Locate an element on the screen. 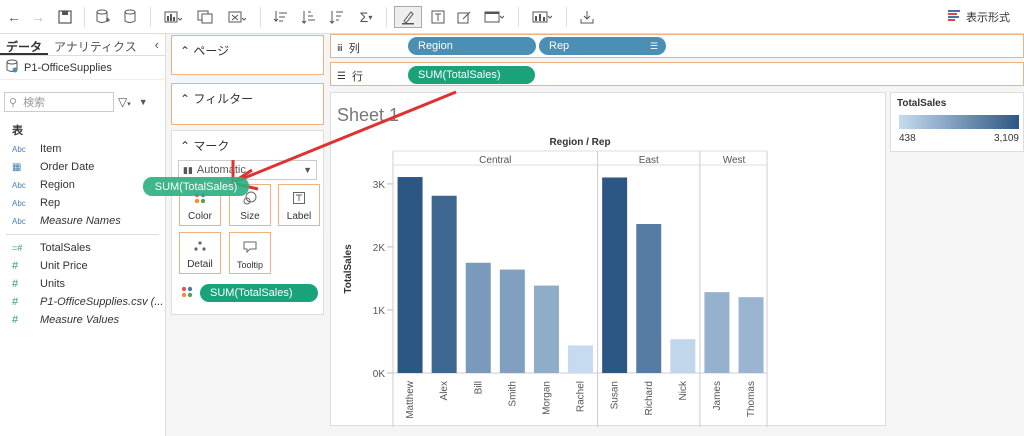  drag-arrow is located at coordinates (344, 140).